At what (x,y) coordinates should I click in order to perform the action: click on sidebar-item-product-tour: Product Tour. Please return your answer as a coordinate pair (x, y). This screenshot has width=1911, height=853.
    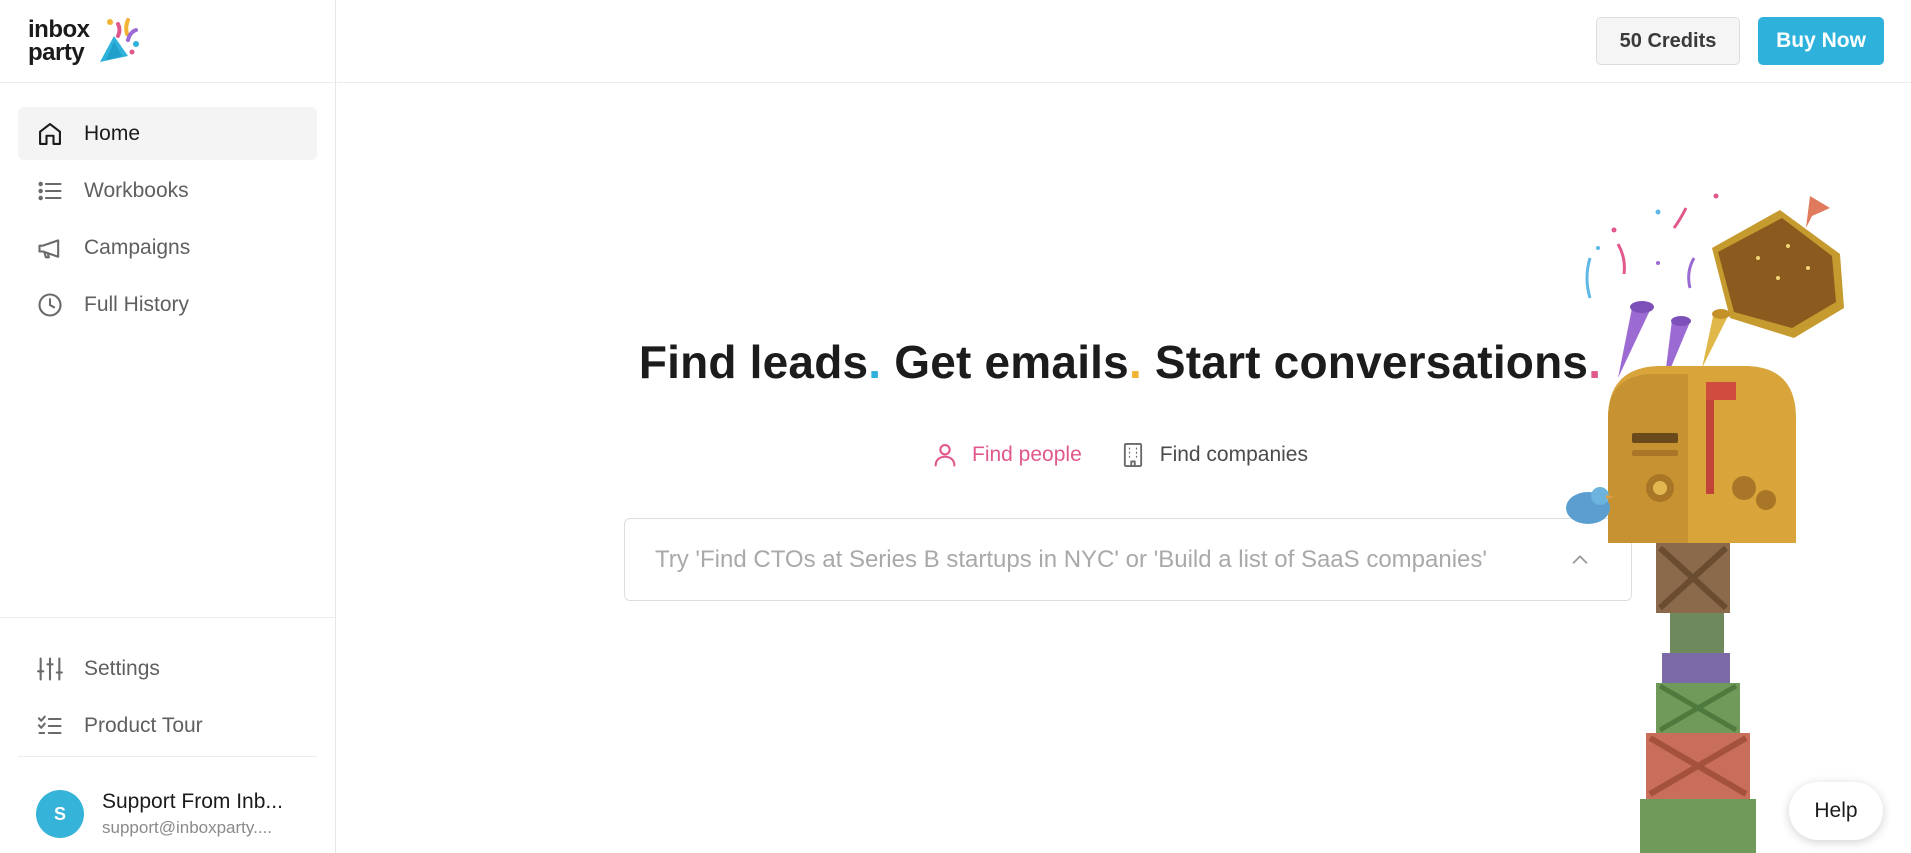
    Looking at the image, I should click on (167, 725).